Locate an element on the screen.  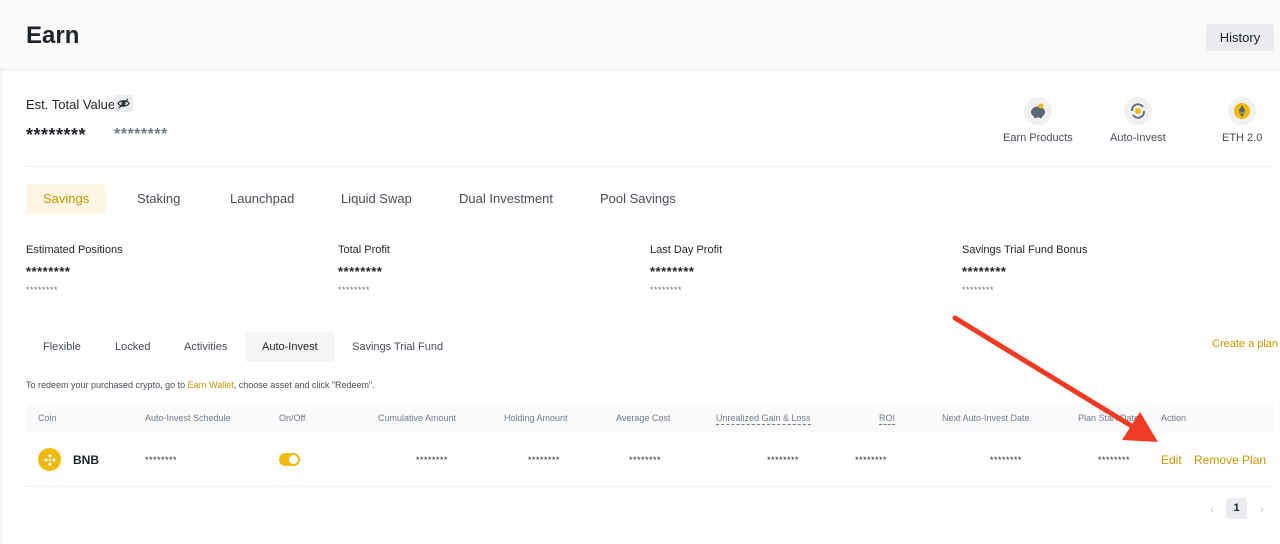
edit-plan-button: Edit is located at coordinates (1171, 460).